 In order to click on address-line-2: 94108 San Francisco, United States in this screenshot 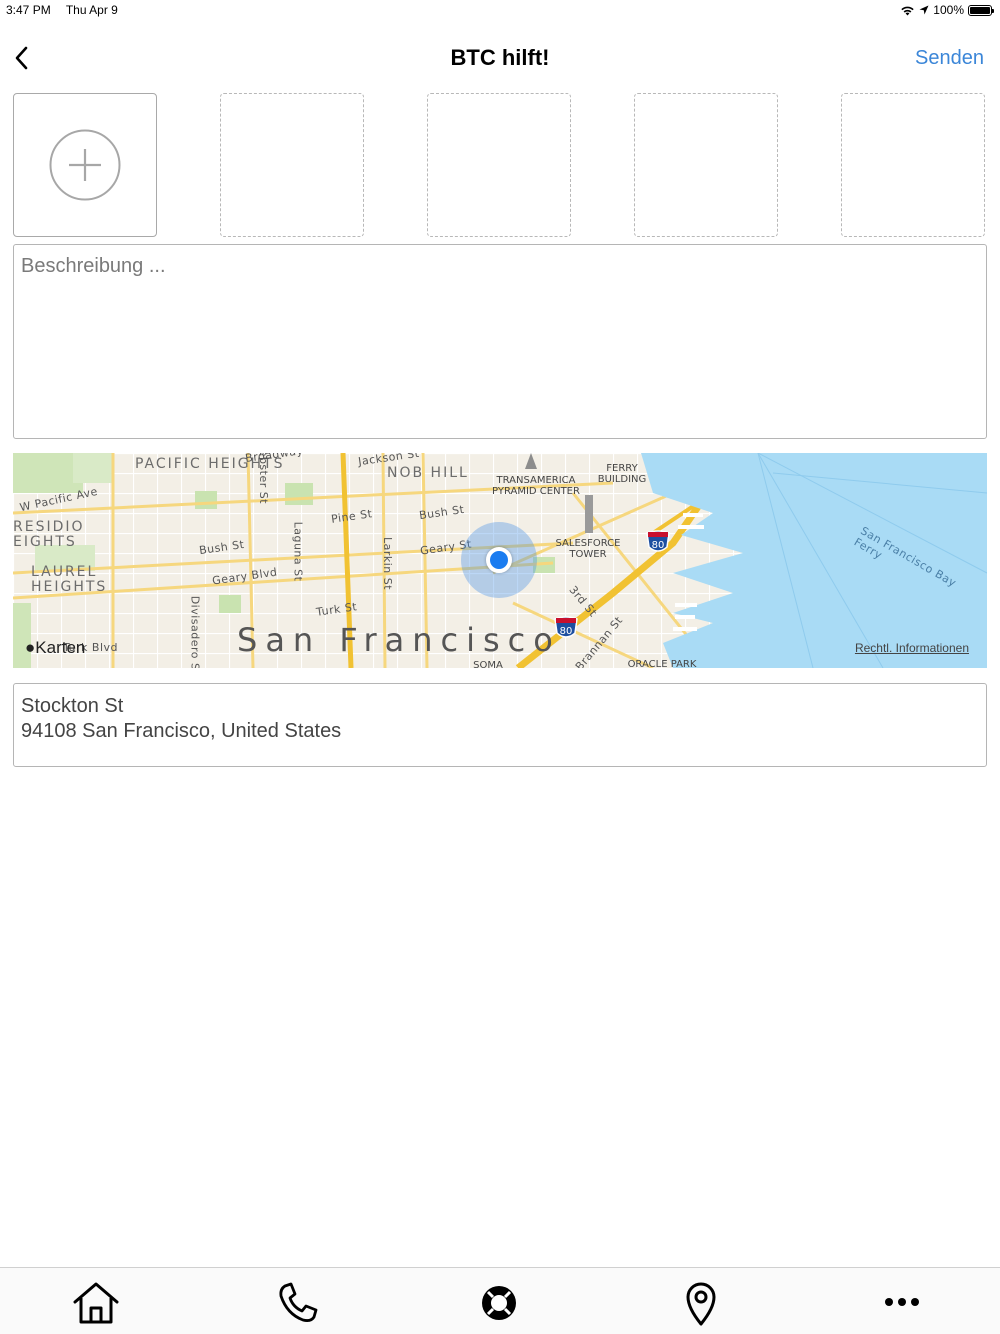, I will do `click(181, 731)`.